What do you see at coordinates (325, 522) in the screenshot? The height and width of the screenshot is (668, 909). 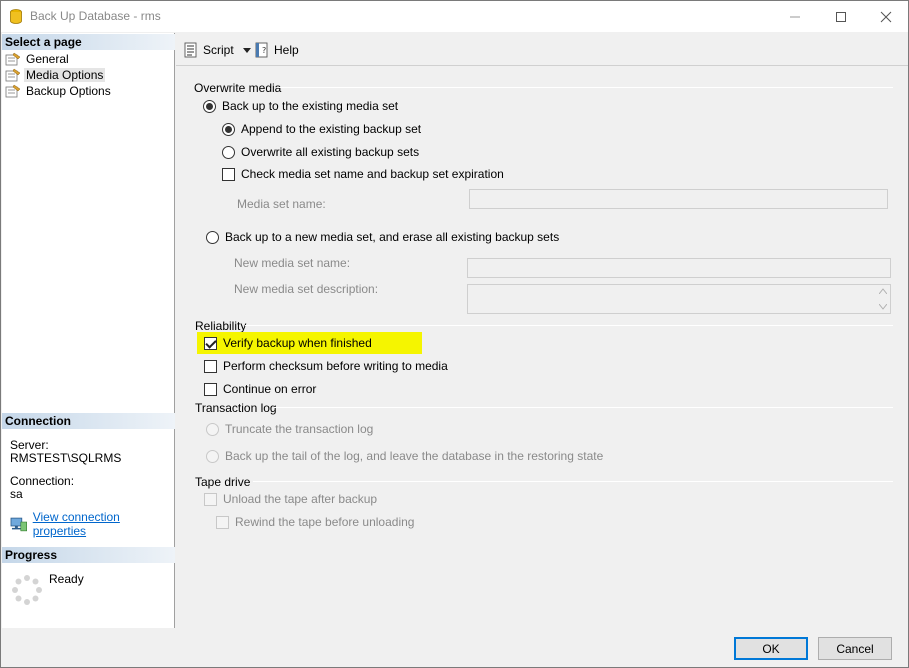 I see `rewind-tape-label: Rewind the tape before unloading` at bounding box center [325, 522].